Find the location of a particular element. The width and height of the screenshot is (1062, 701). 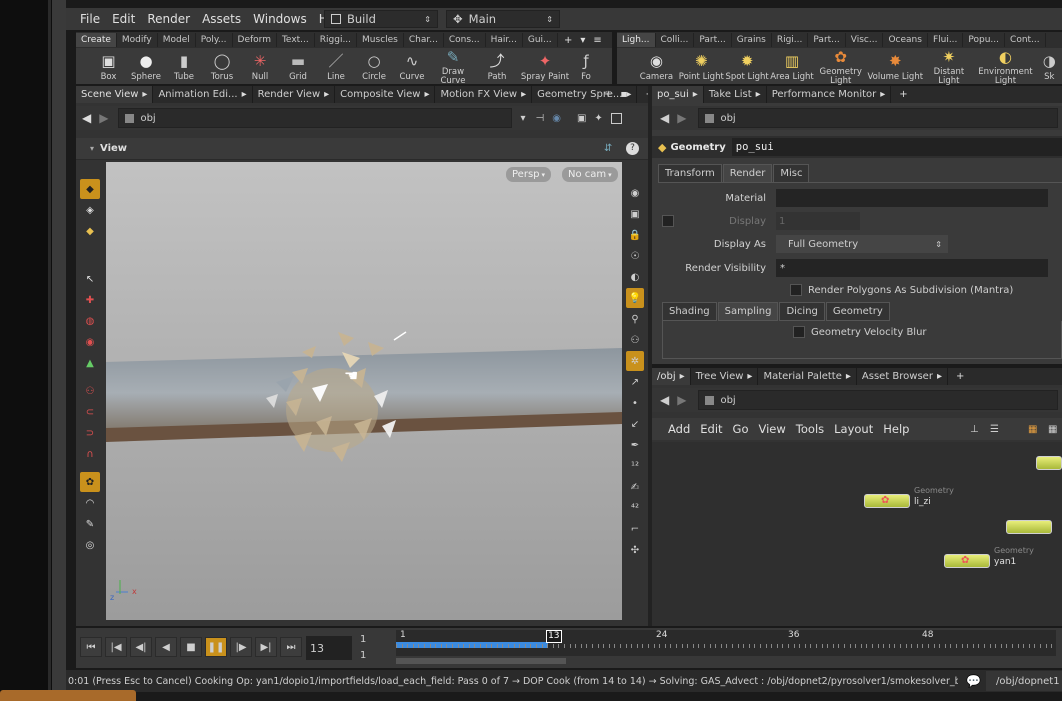

network-path-field: obj is located at coordinates (878, 400).